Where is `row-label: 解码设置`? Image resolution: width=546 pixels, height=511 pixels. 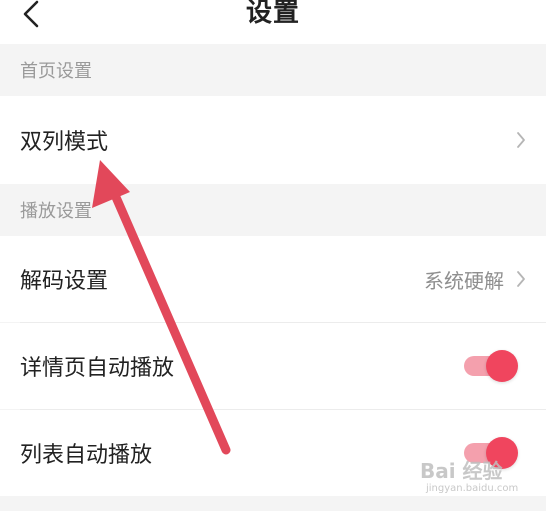
row-label: 解码设置 is located at coordinates (64, 281).